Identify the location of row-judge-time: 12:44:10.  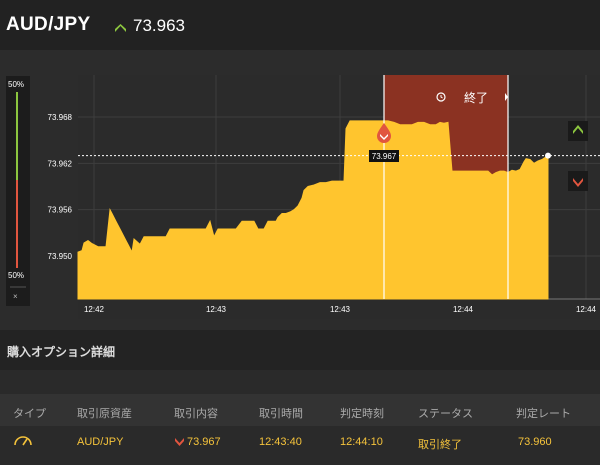
(361, 442).